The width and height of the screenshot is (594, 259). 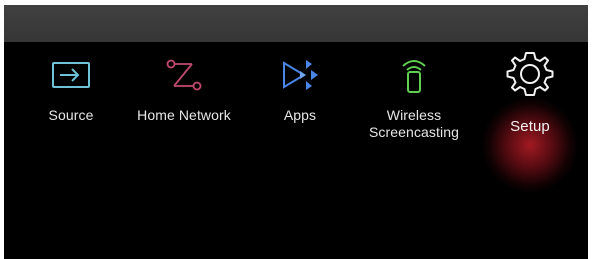 I want to click on menu-item-setup: Setup, so click(x=530, y=92).